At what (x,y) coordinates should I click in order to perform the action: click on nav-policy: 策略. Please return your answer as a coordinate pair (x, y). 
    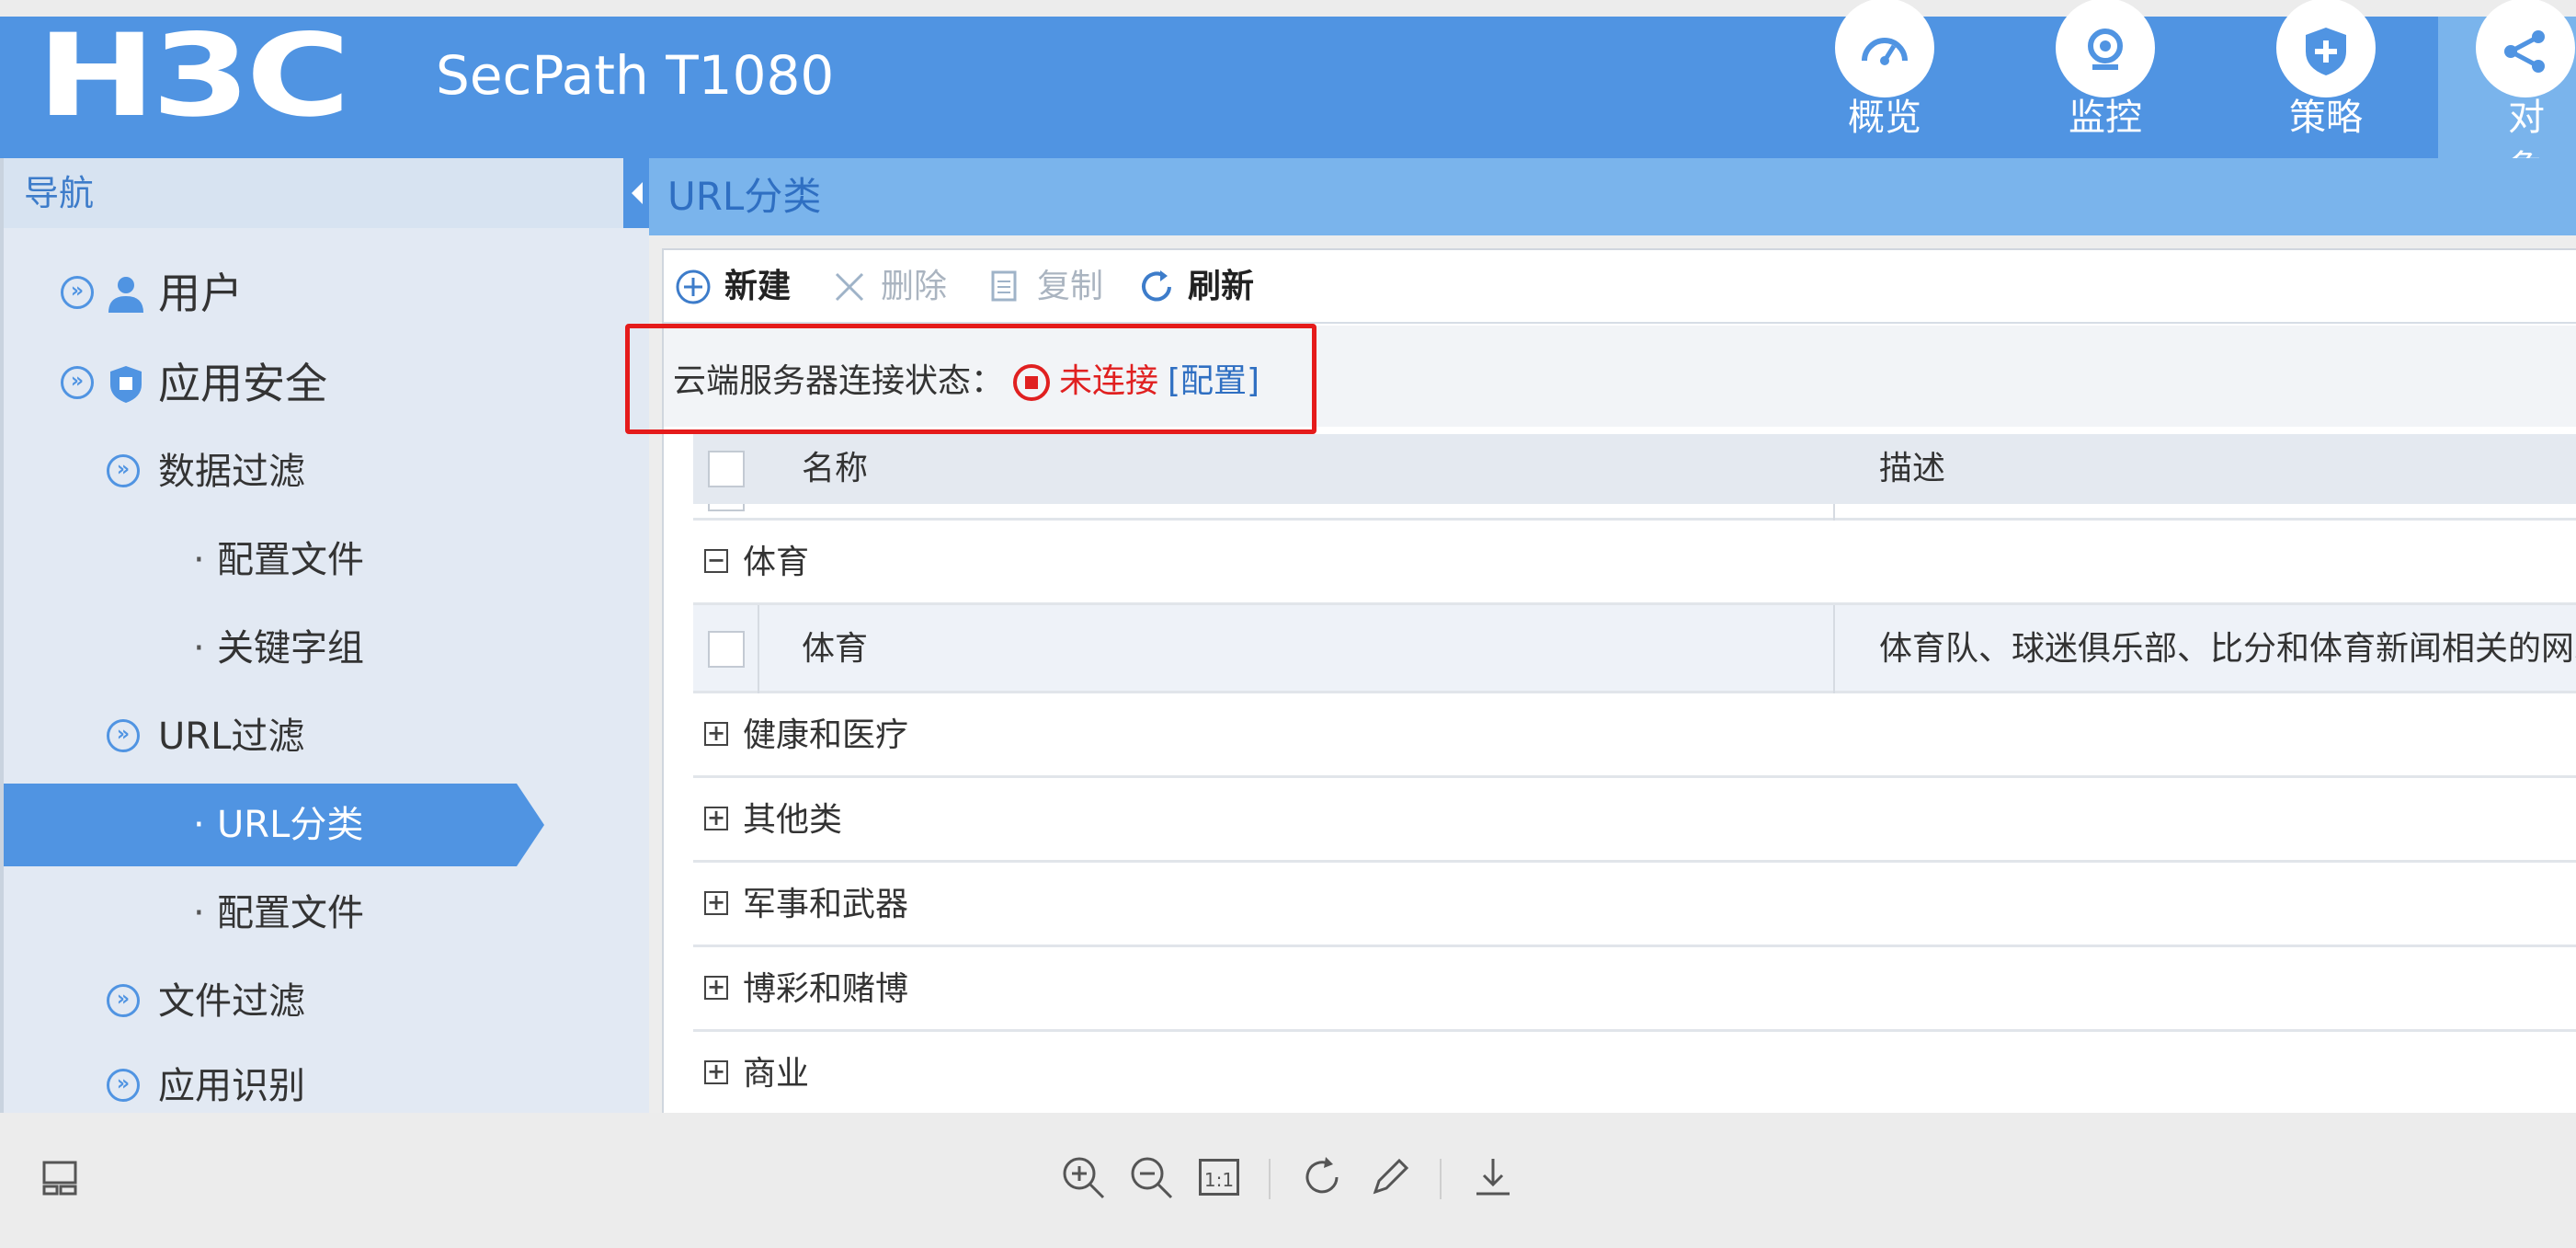
    Looking at the image, I should click on (2326, 79).